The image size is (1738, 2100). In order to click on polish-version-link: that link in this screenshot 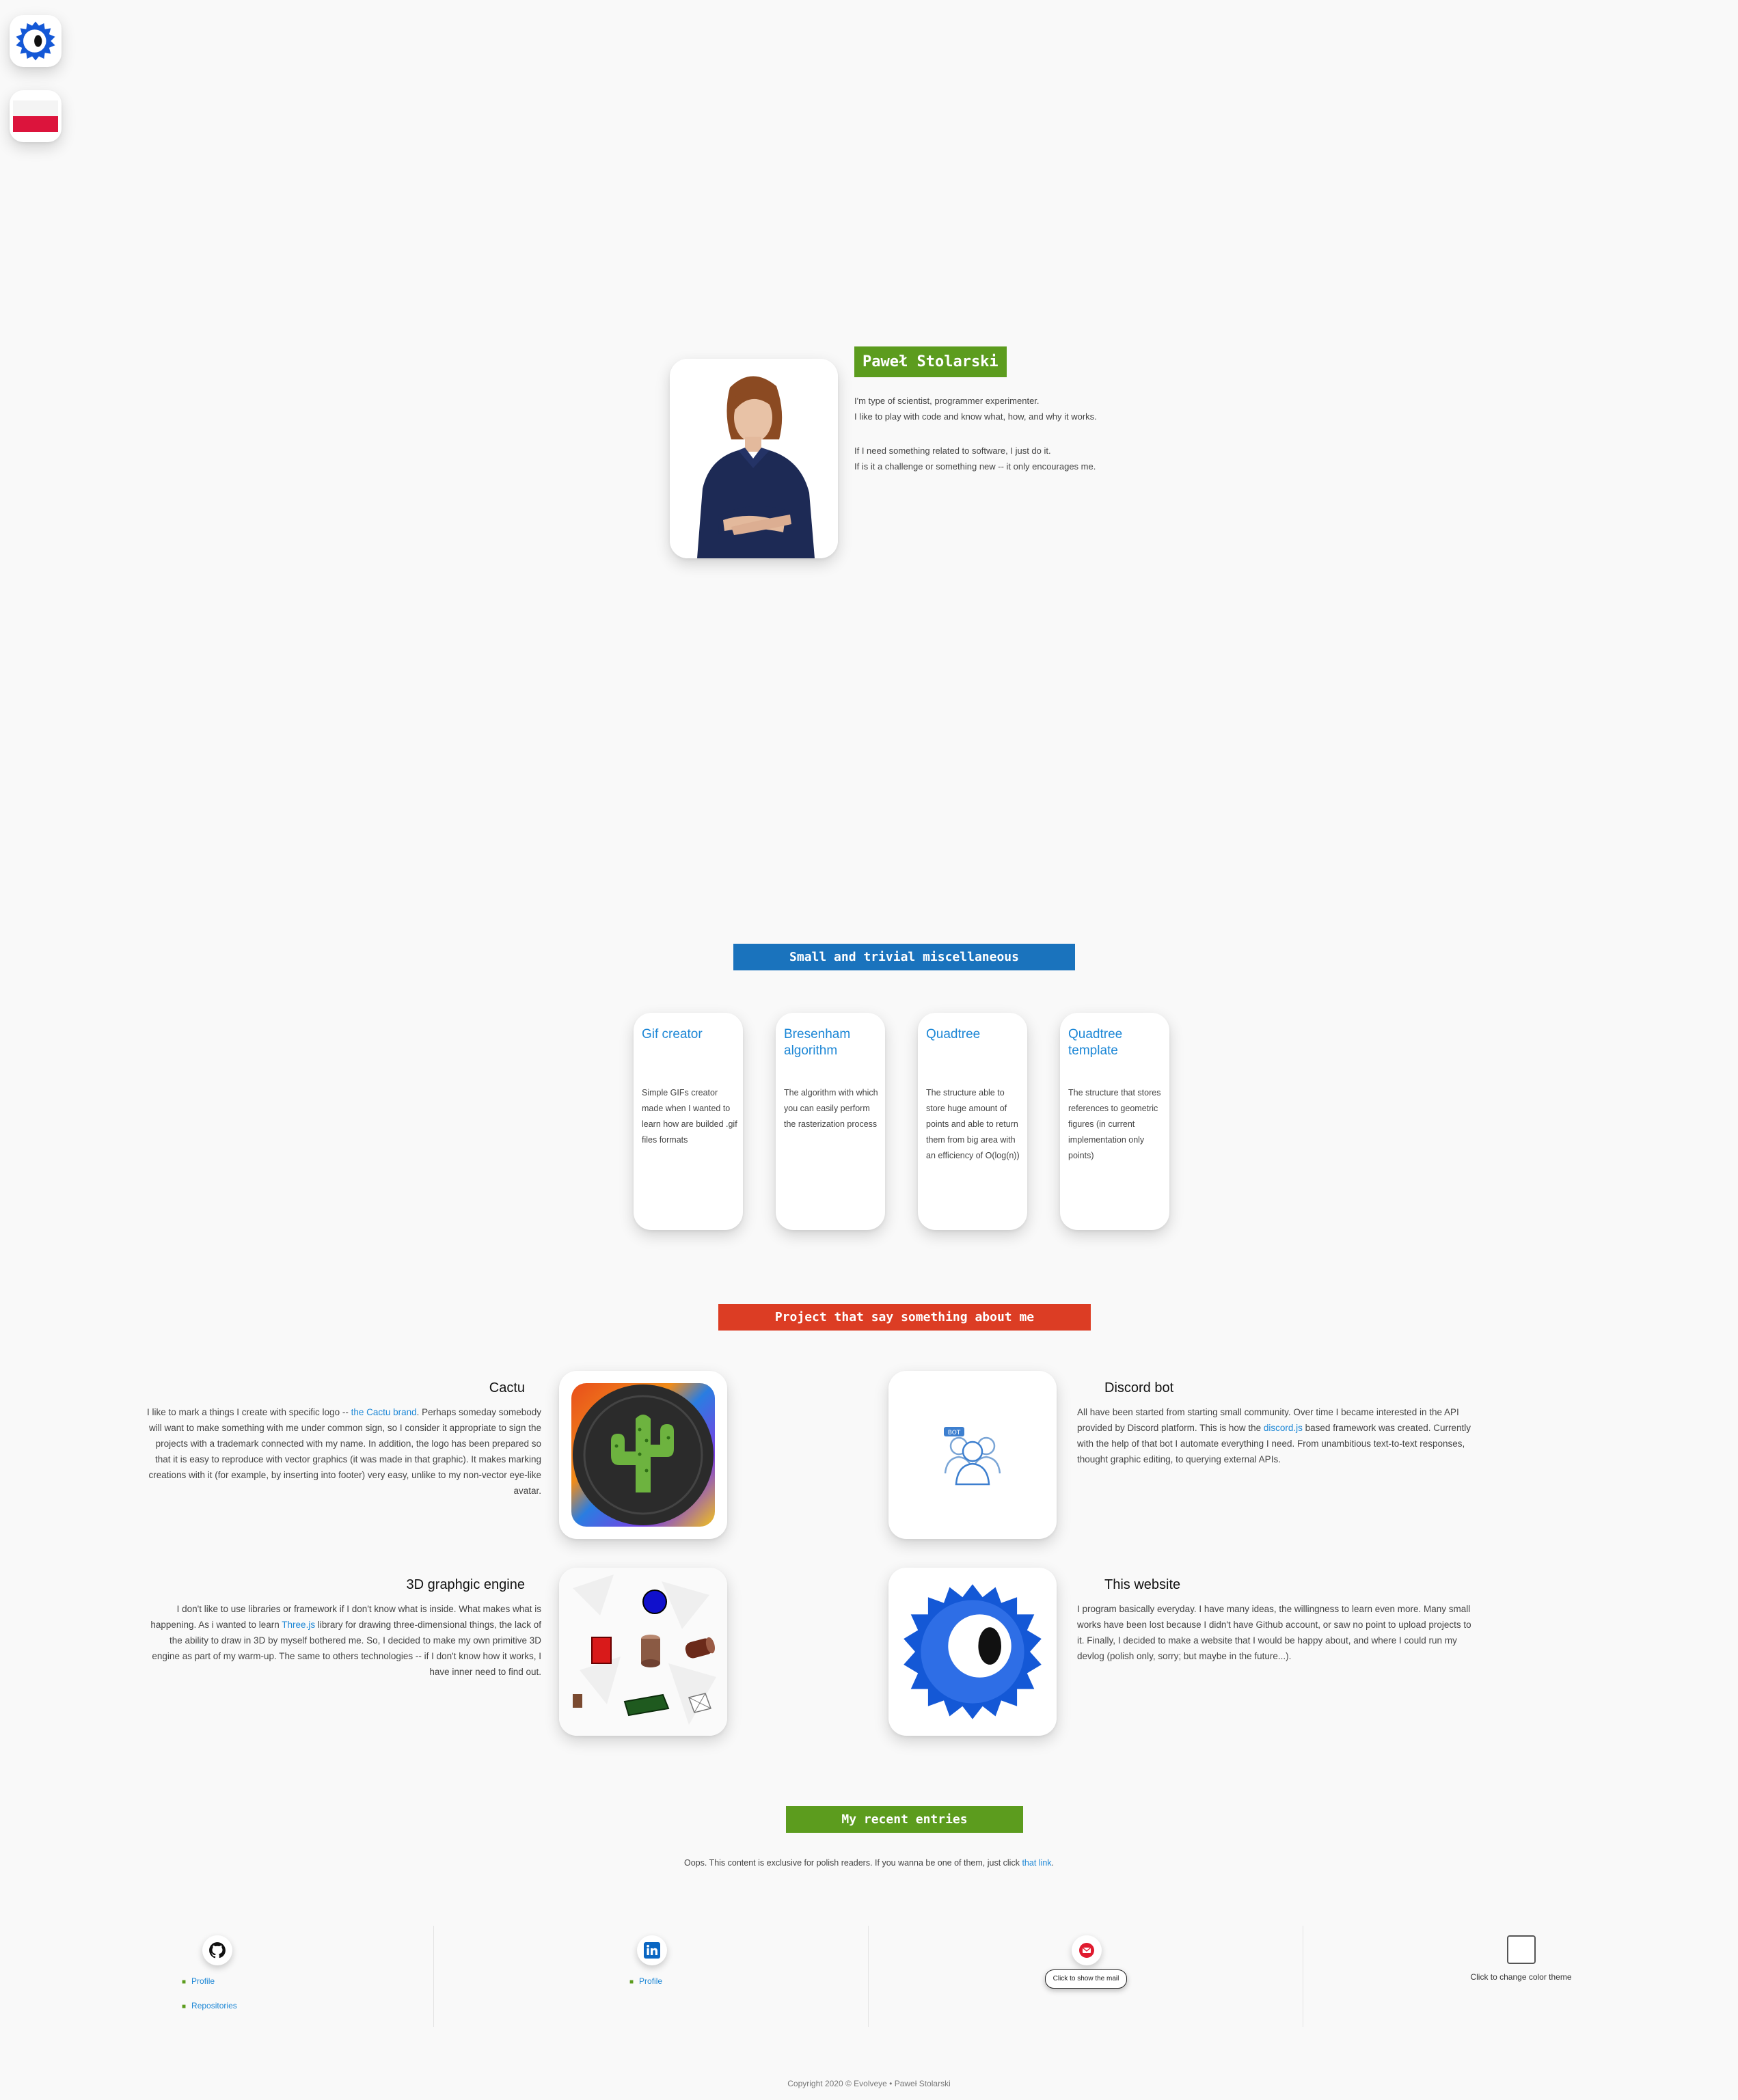, I will do `click(1036, 1863)`.